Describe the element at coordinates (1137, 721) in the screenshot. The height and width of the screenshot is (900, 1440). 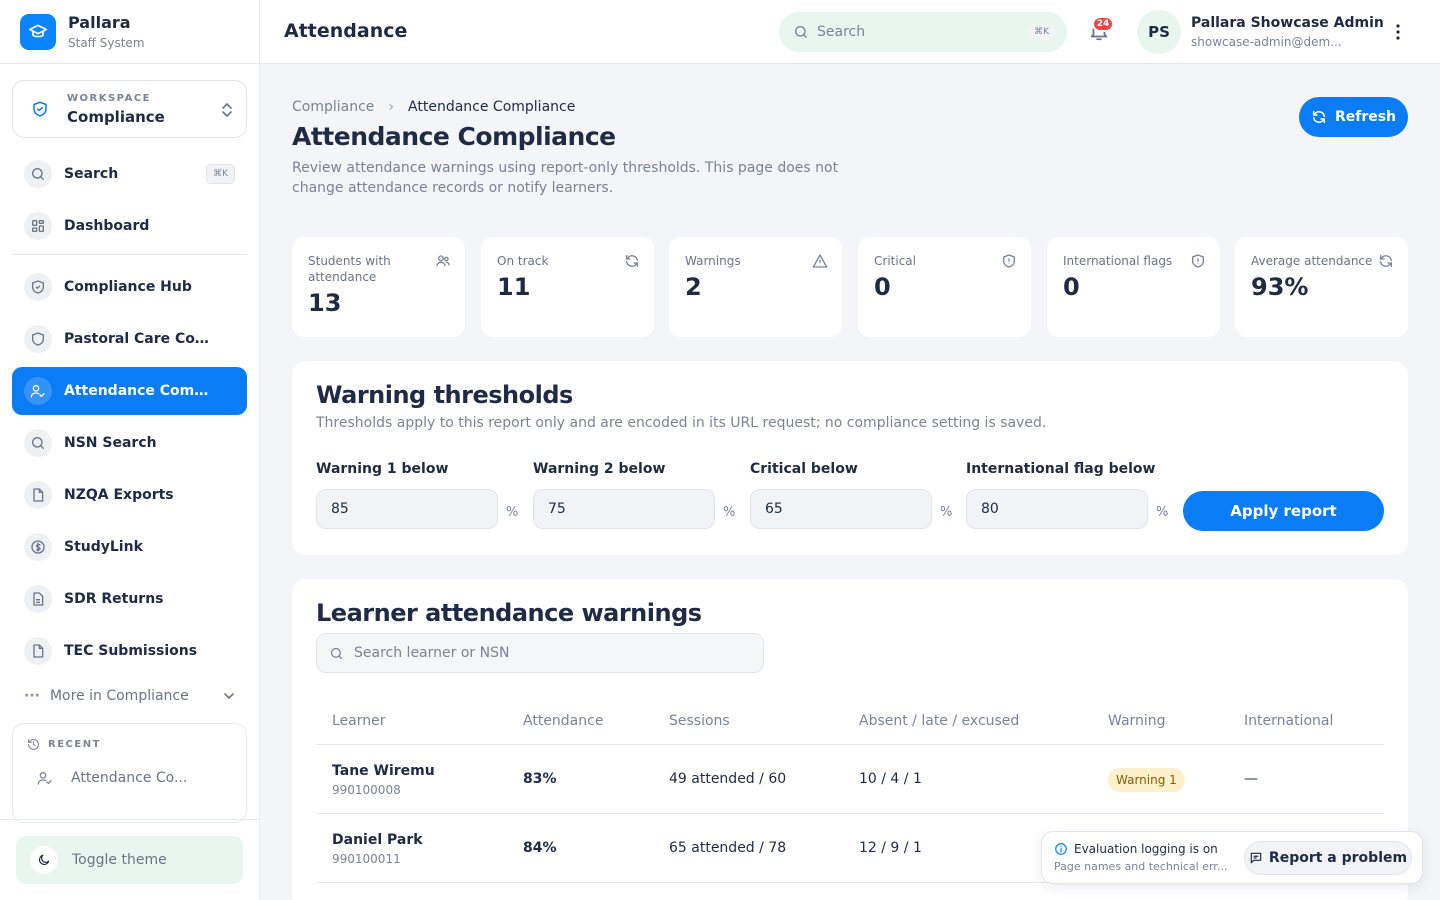
I see `column-header: Warning` at that location.